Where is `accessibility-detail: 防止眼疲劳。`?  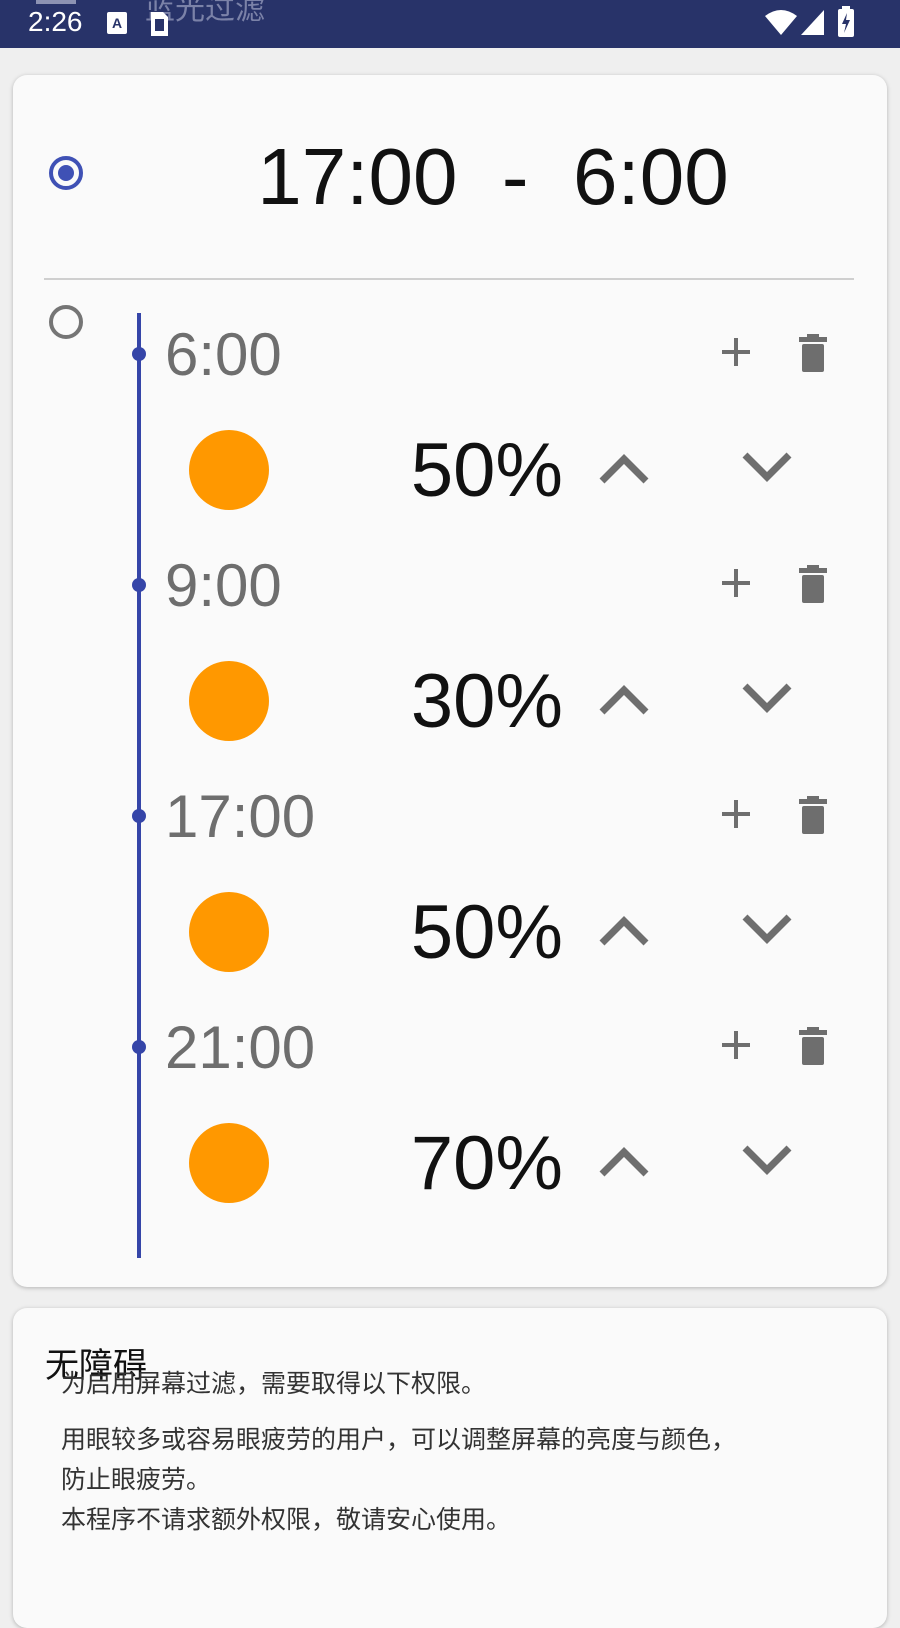 accessibility-detail: 防止眼疲劳。 is located at coordinates (136, 1479).